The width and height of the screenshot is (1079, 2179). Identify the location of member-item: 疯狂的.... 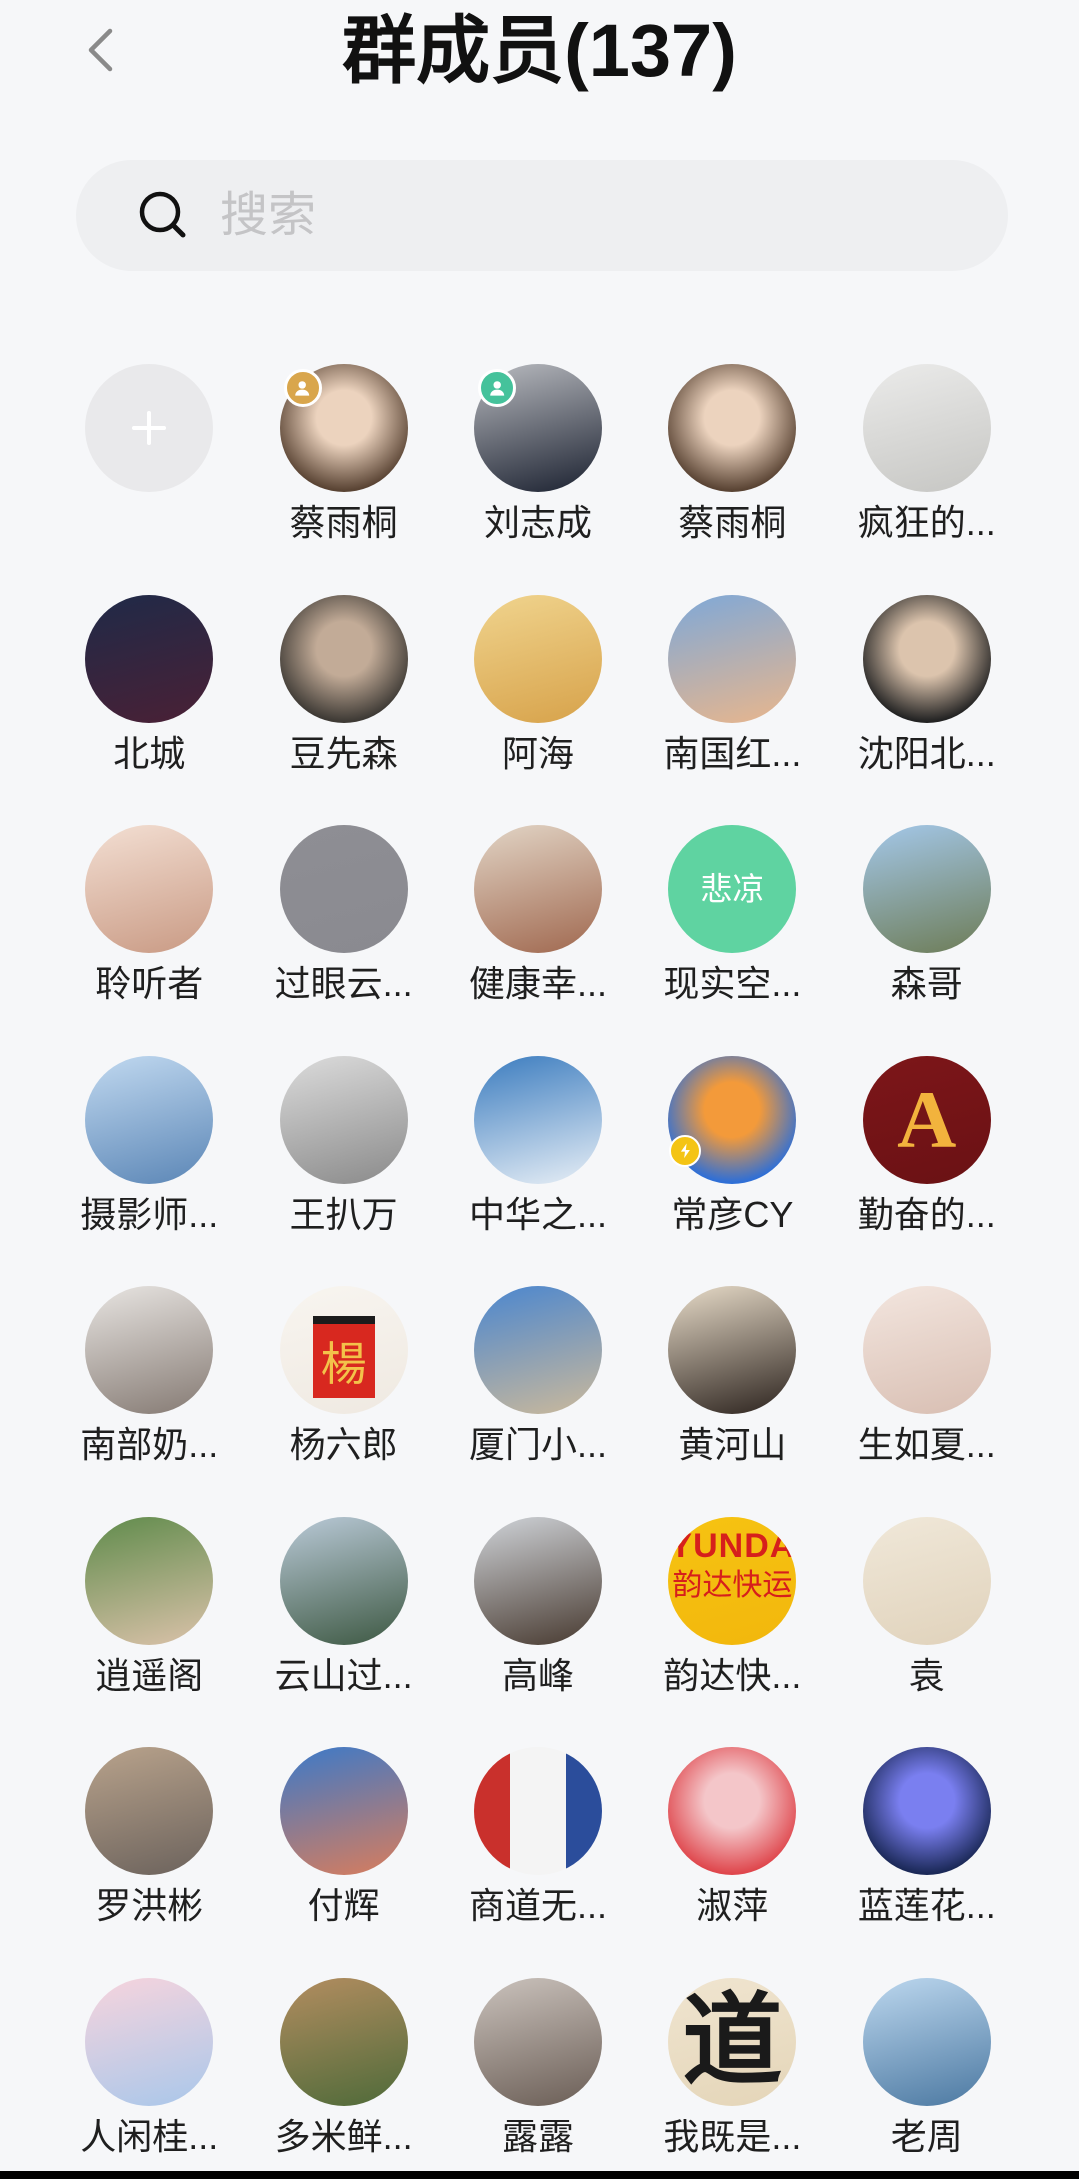
(927, 479).